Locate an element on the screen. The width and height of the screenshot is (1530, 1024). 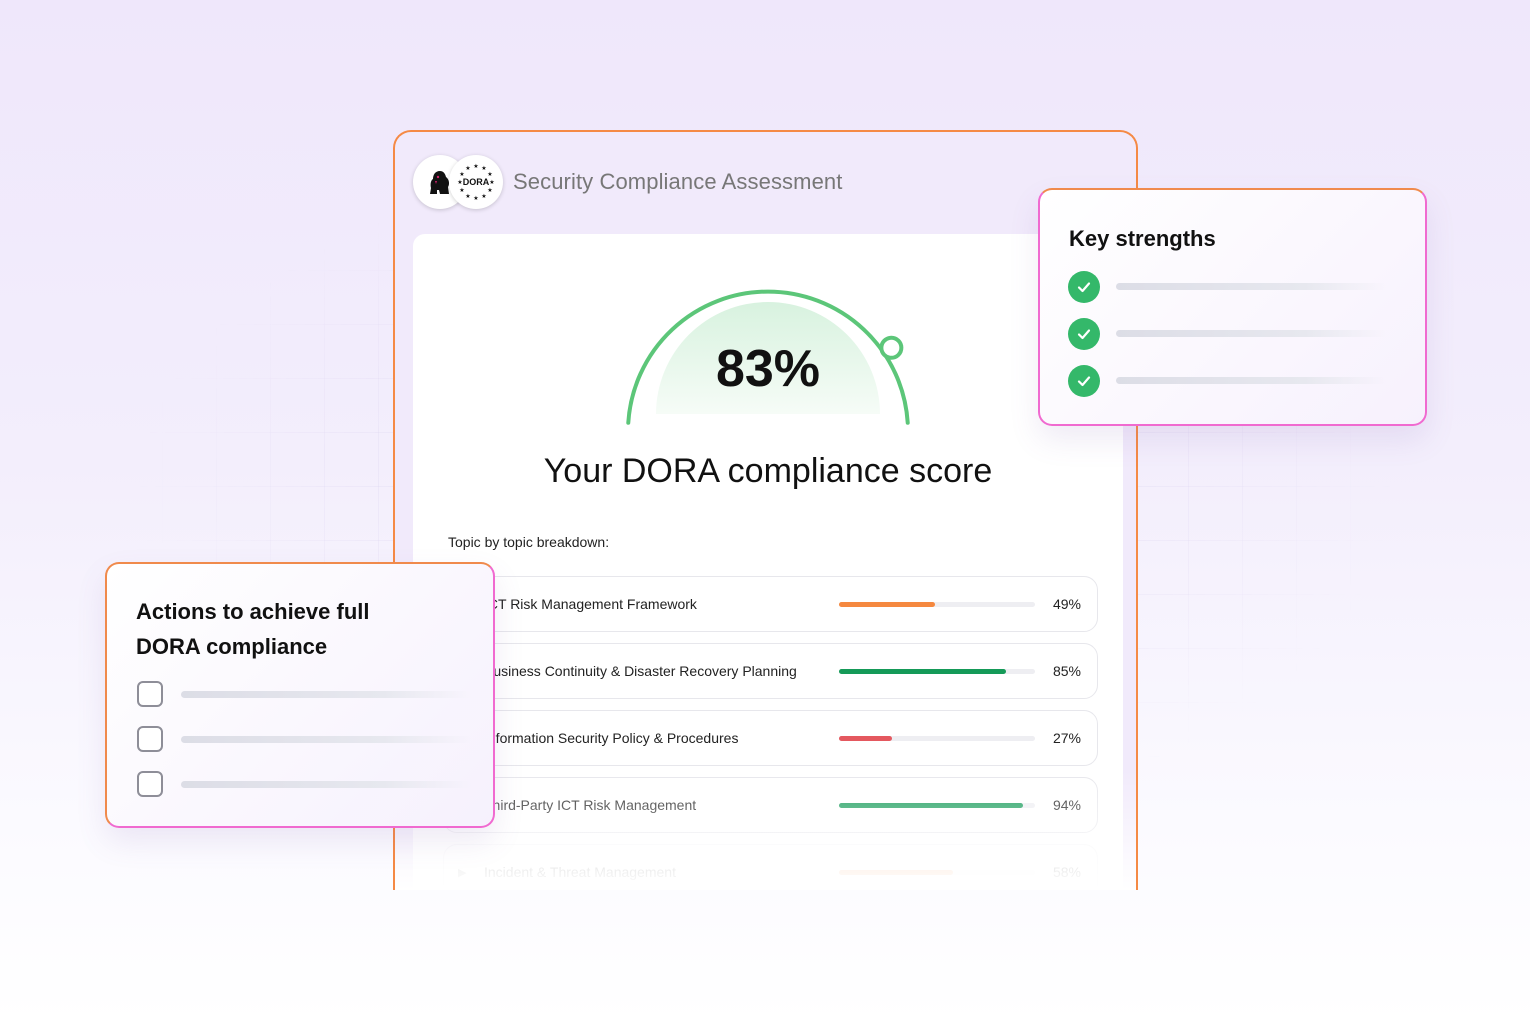
topic-percent: 58% is located at coordinates (1066, 872).